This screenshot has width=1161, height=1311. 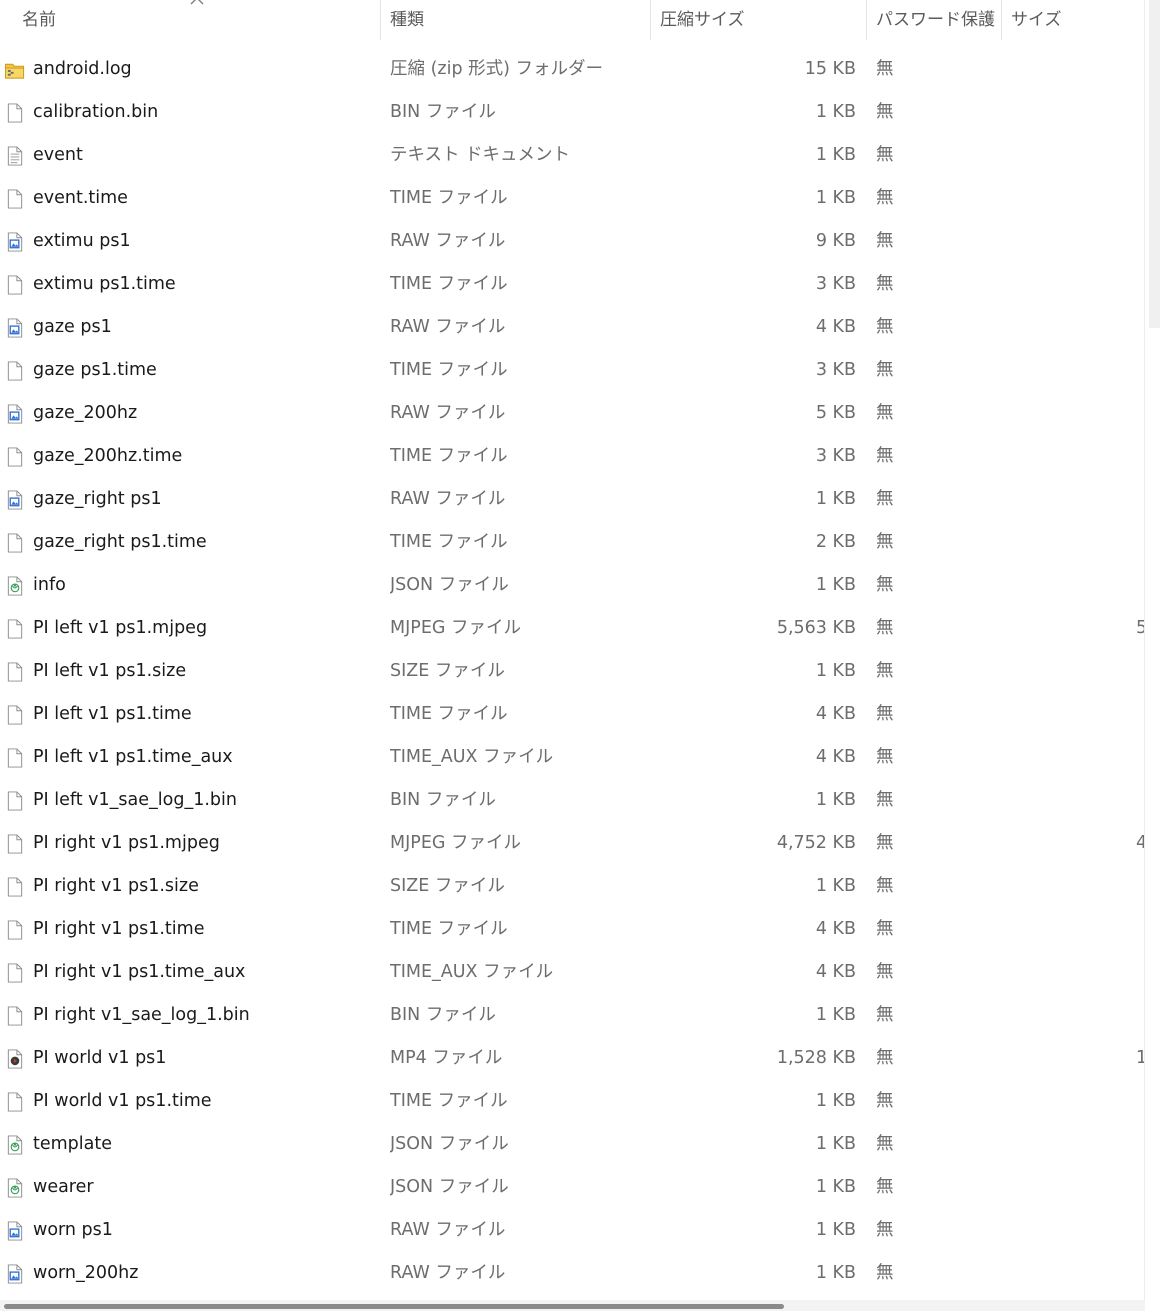 I want to click on file-row: gaze ps1 RAW ファイル 4 KB 無, so click(x=572, y=327).